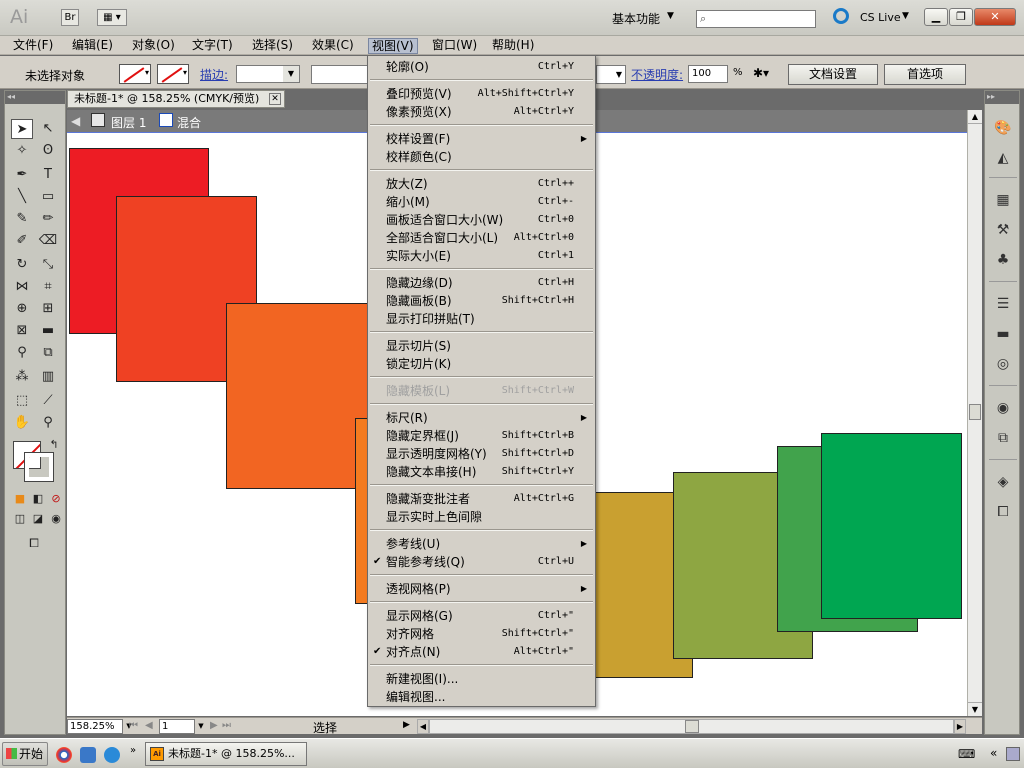  What do you see at coordinates (966, 754) in the screenshot?
I see `keyboard-icon: ⌨` at bounding box center [966, 754].